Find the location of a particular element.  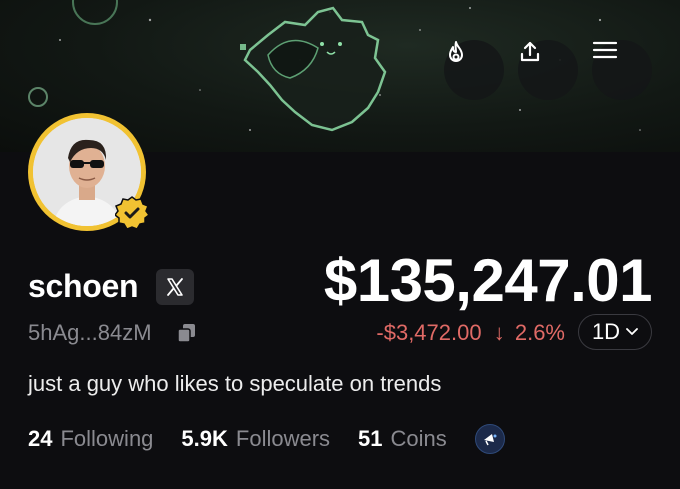

following-stat: 24 Following is located at coordinates (90, 439).